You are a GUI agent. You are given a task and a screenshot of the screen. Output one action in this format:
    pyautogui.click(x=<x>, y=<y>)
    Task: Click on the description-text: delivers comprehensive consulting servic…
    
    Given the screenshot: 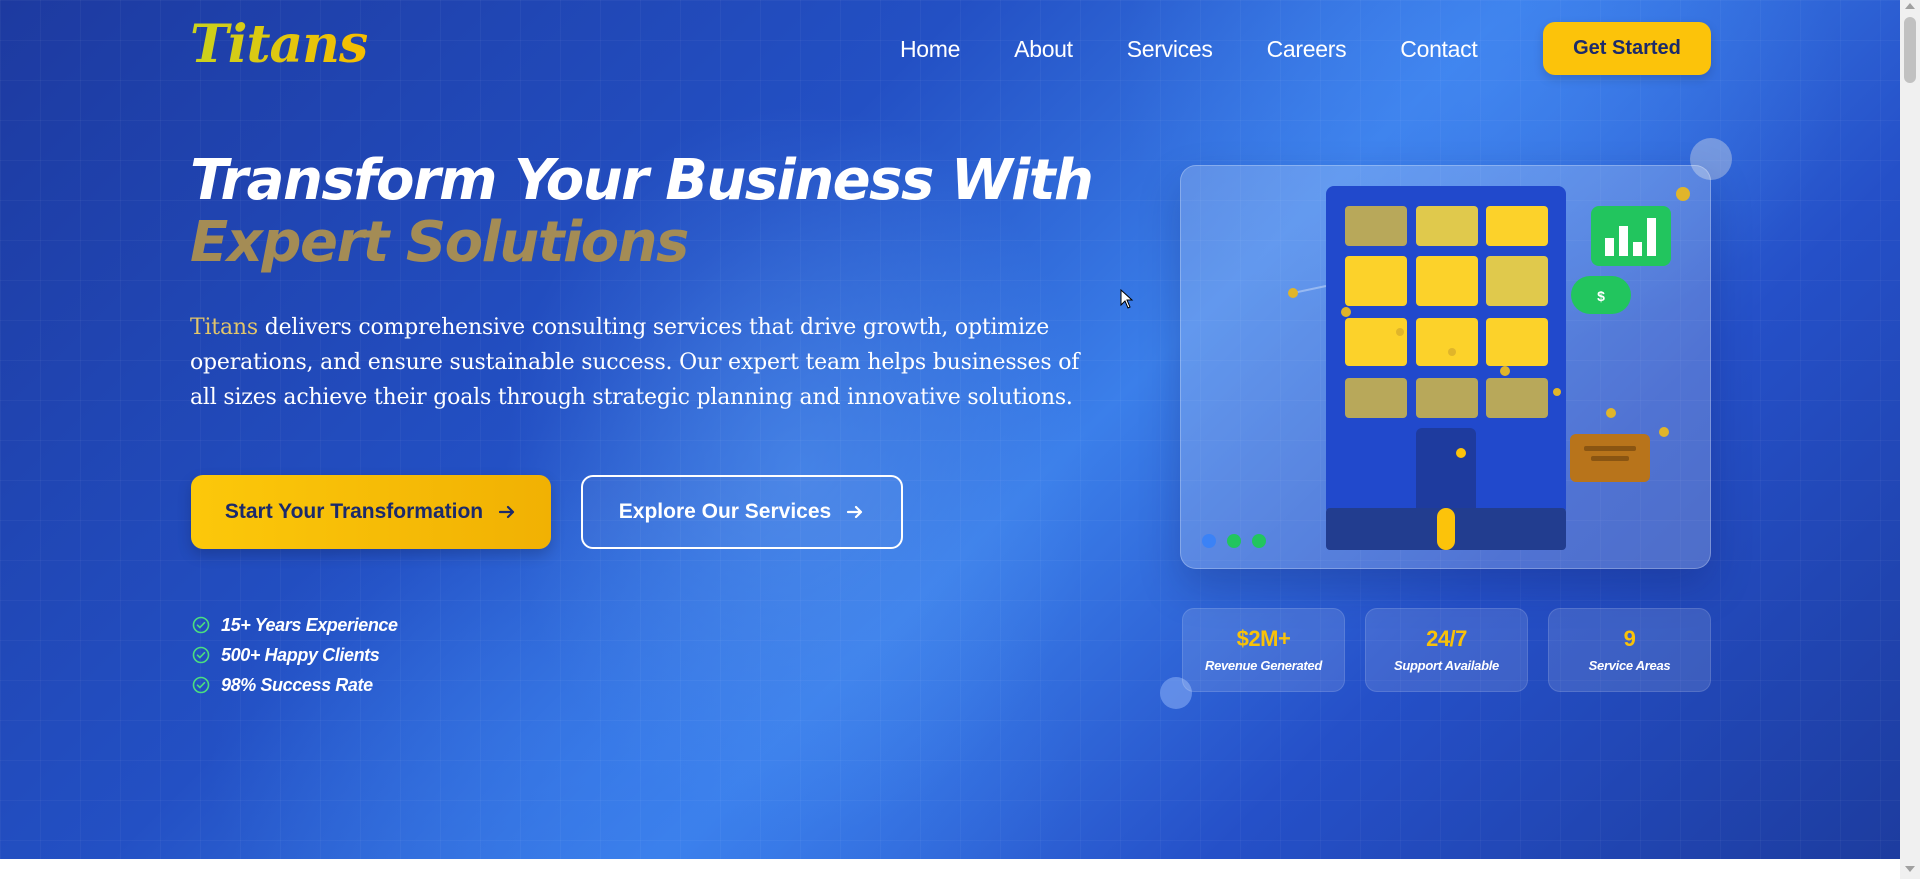 What is the action you would take?
    pyautogui.click(x=635, y=362)
    